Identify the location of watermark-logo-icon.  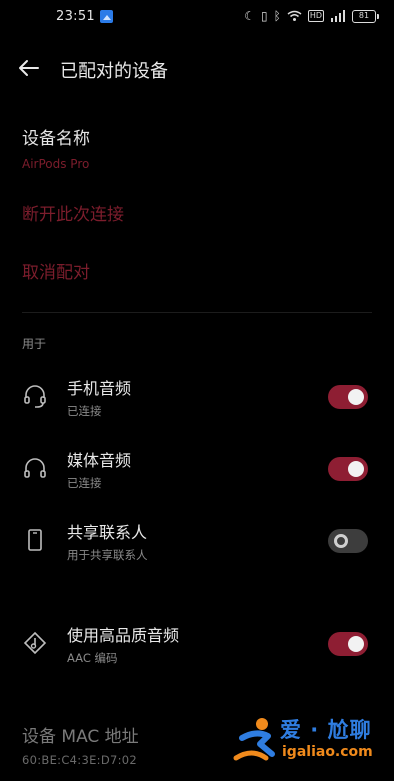
(254, 739).